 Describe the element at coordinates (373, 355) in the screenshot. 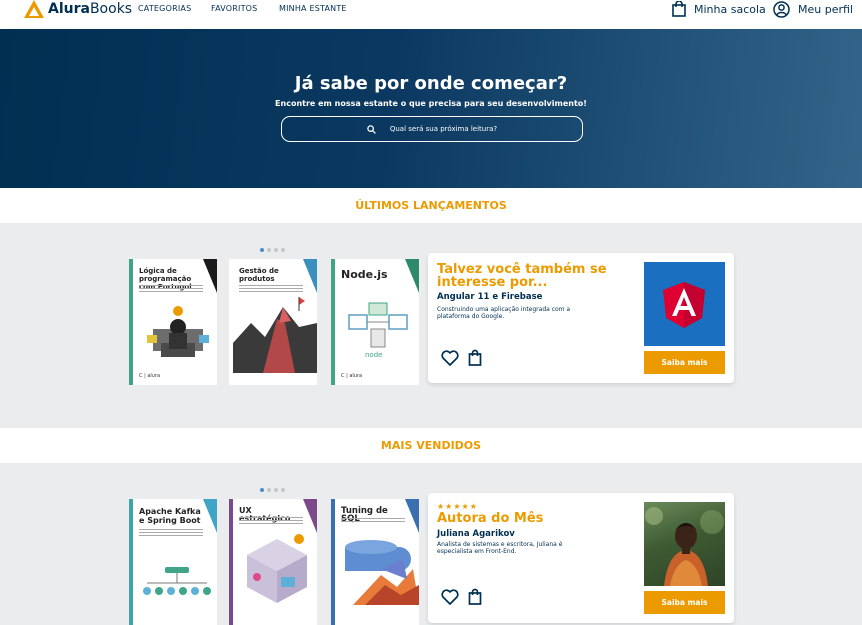

I see `svg-text: node` at that location.